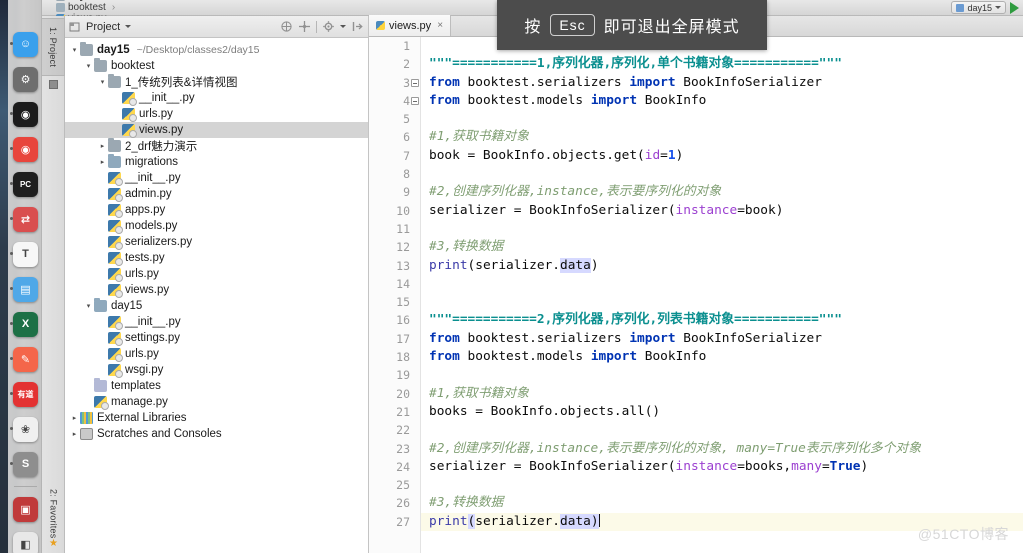 The image size is (1023, 553). Describe the element at coordinates (216, 306) in the screenshot. I see `tree-node-day15: ▾ day15` at that location.